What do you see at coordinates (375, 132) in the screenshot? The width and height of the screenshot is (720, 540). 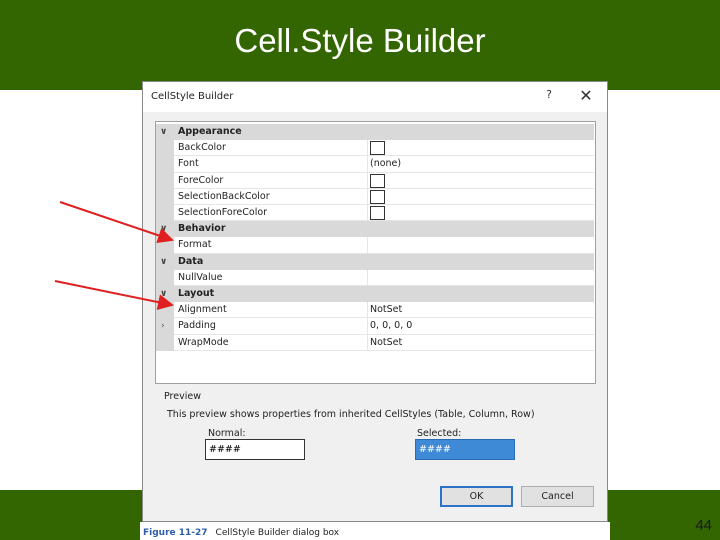 I see `category-appearance: ∨ Appearance` at bounding box center [375, 132].